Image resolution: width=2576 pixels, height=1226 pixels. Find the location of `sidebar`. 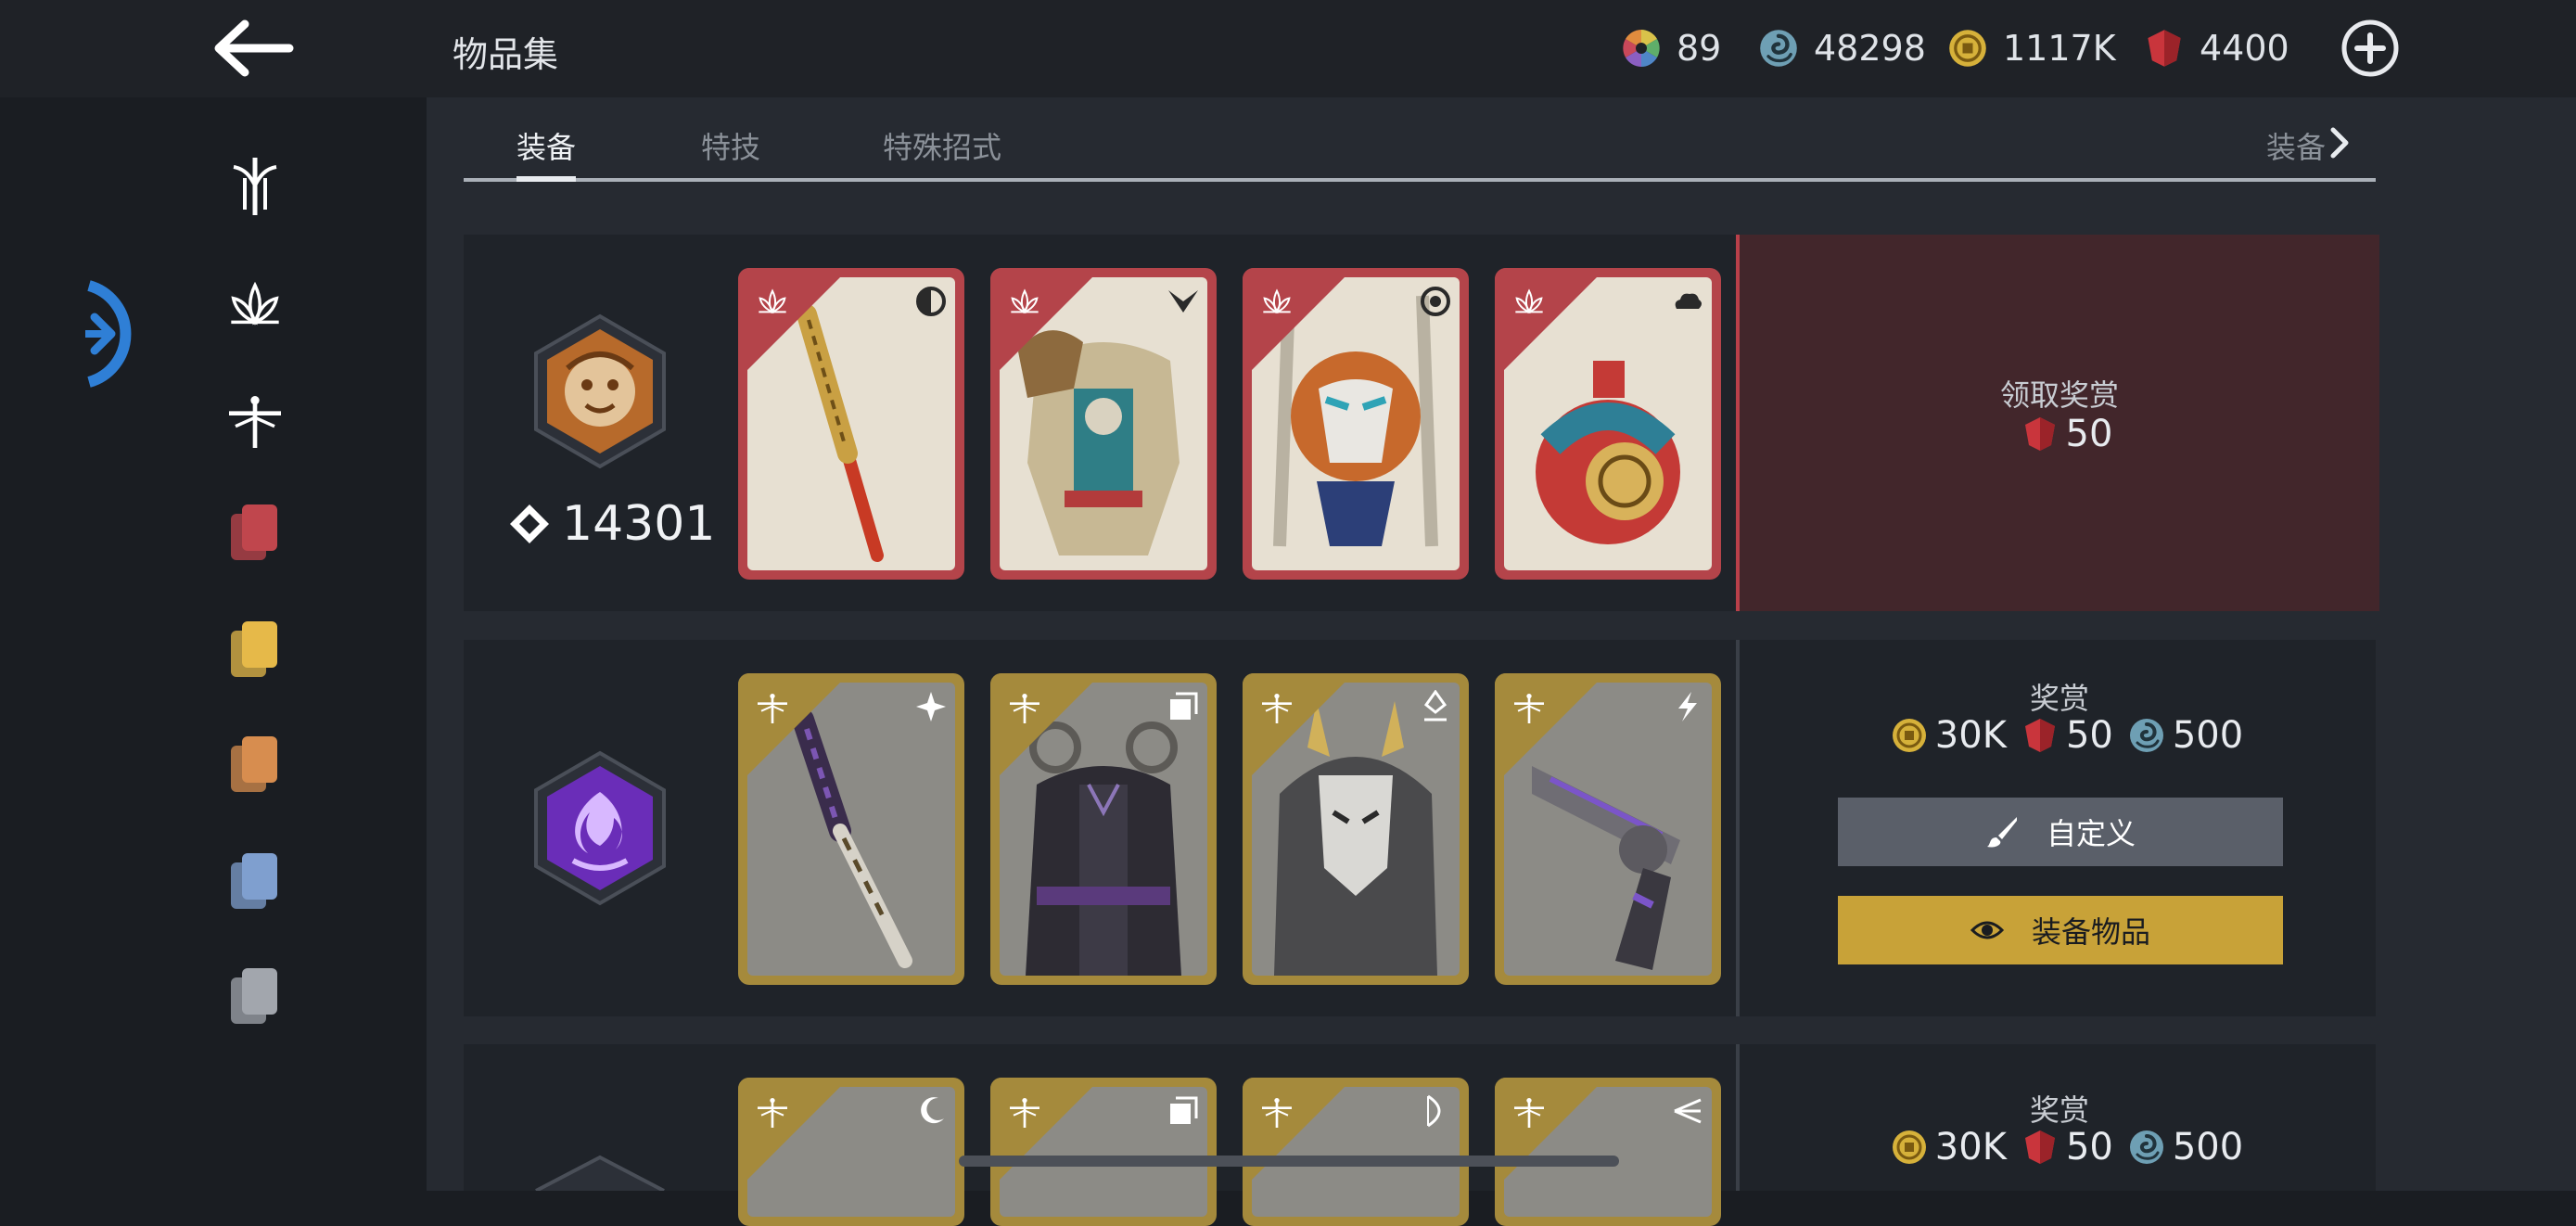

sidebar is located at coordinates (213, 644).